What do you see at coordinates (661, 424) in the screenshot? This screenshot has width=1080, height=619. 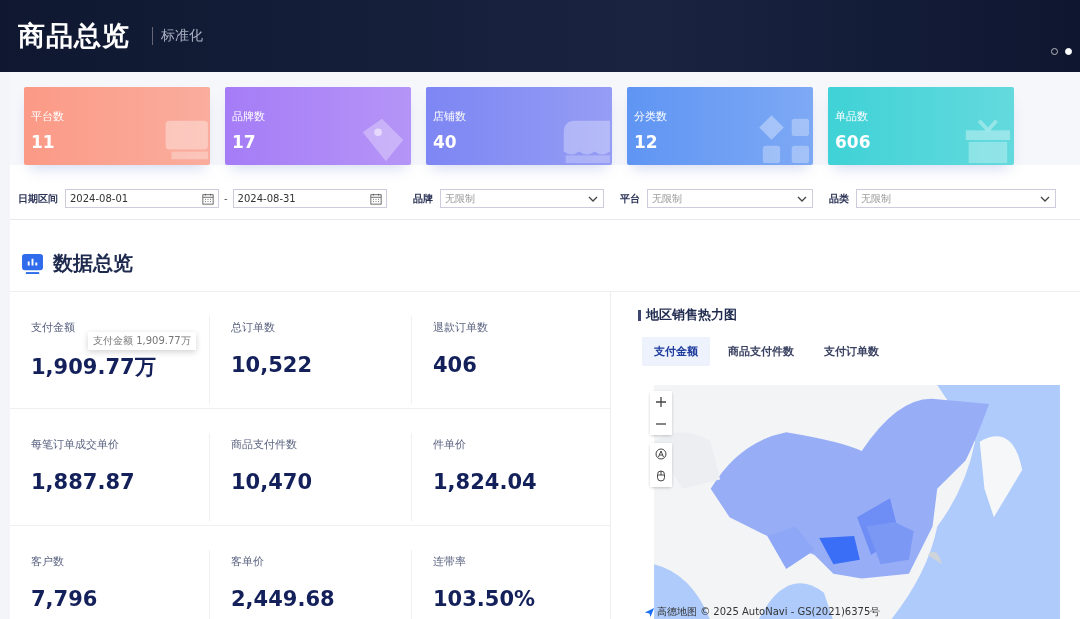 I see `zoom-out-button` at bounding box center [661, 424].